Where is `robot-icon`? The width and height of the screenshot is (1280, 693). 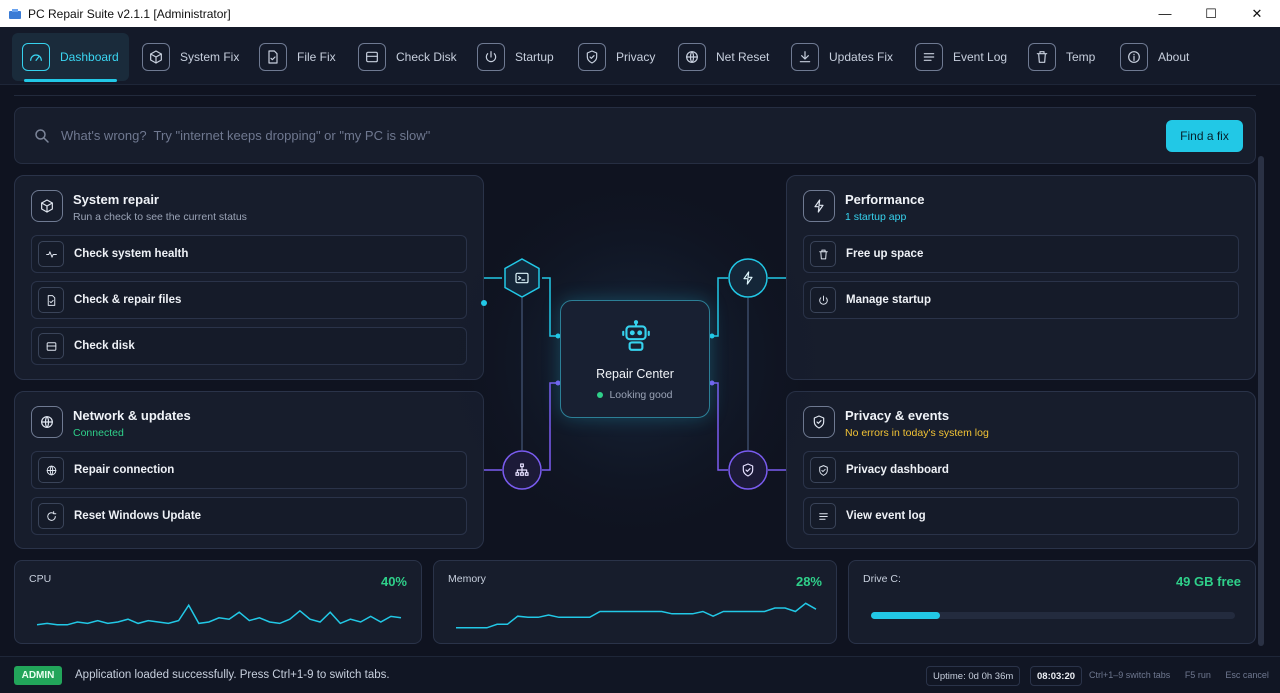 robot-icon is located at coordinates (636, 335).